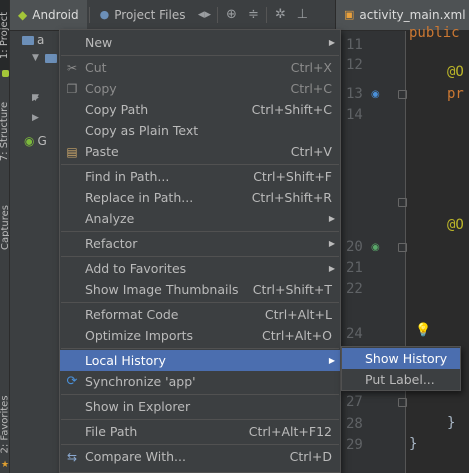 The image size is (469, 473). What do you see at coordinates (138, 406) in the screenshot?
I see `menu-item-label: Show in Explorer` at bounding box center [138, 406].